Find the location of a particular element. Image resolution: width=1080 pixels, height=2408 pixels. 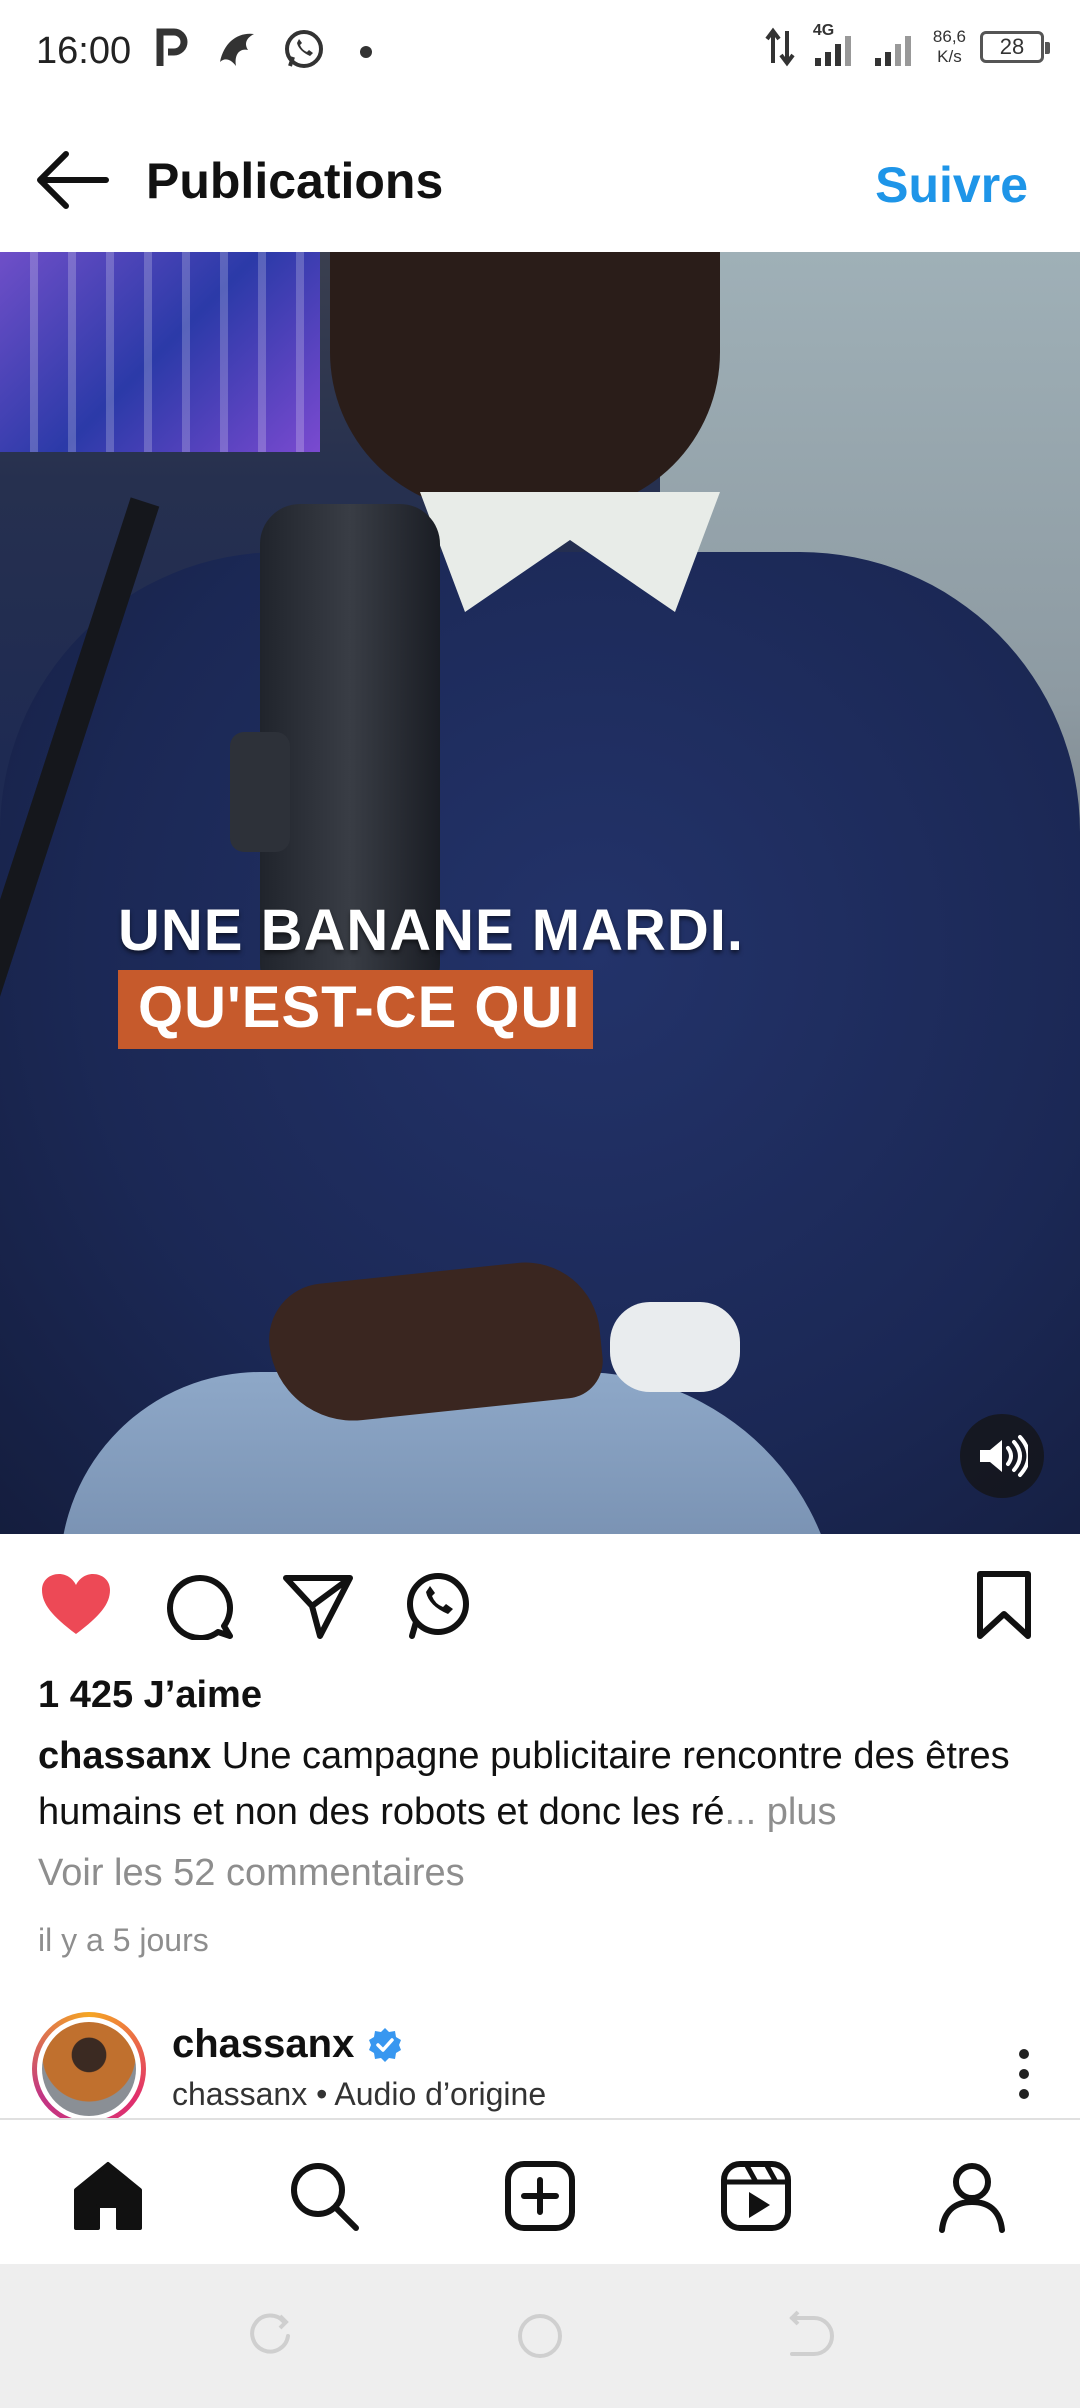

app-header: Publications Suivre is located at coordinates (540, 181).